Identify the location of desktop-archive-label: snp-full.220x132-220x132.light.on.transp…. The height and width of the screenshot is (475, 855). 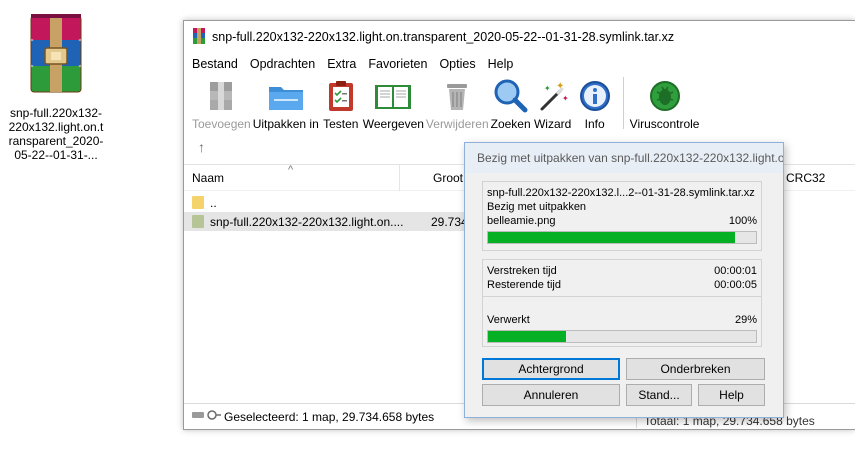
(56, 134).